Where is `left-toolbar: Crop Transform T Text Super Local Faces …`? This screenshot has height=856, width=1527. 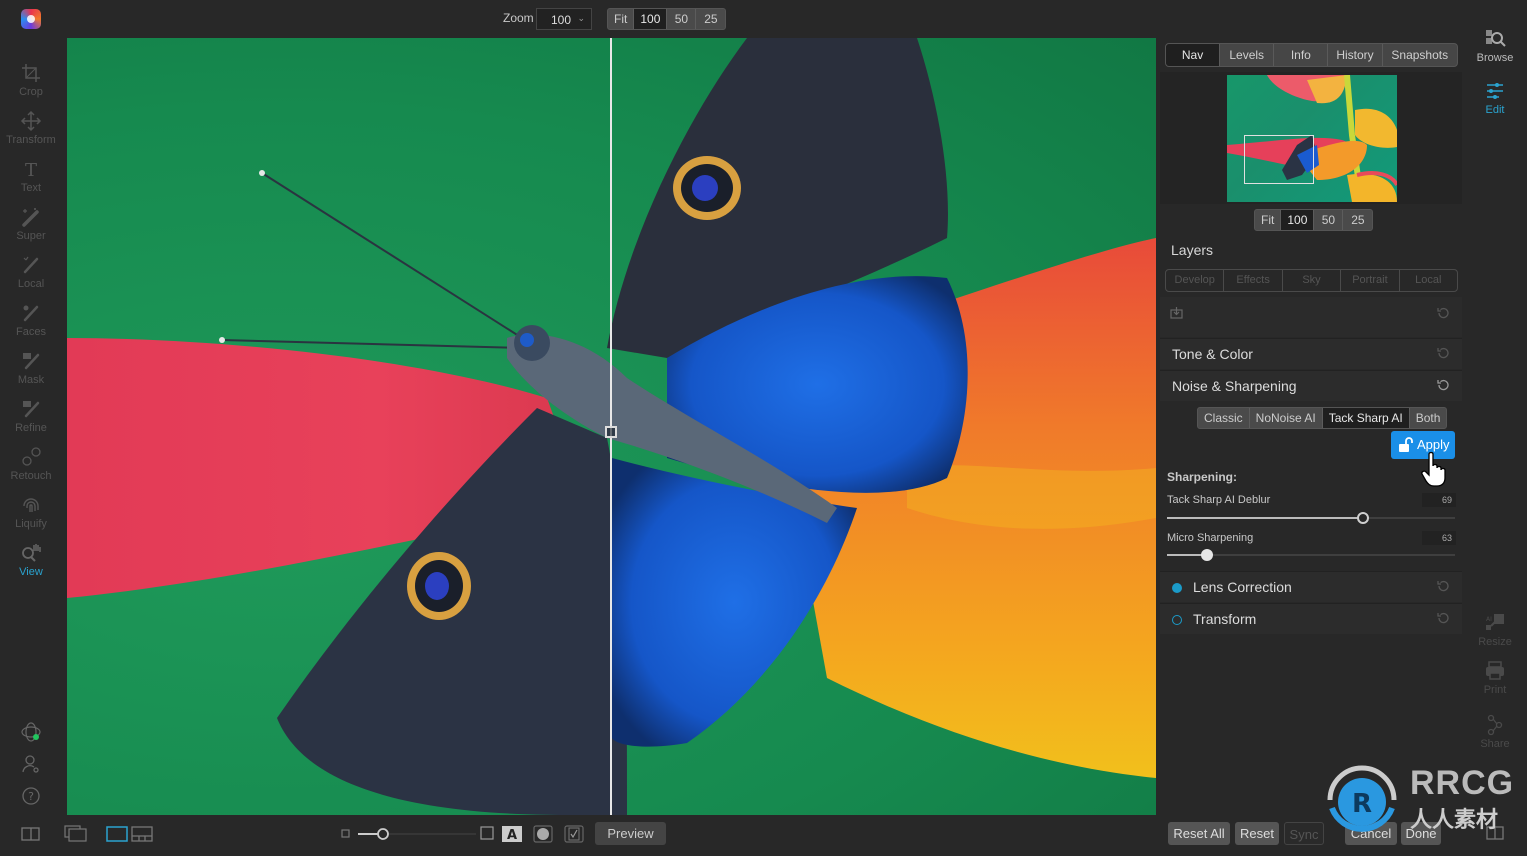 left-toolbar: Crop Transform T Text Super Local Faces … is located at coordinates (31, 428).